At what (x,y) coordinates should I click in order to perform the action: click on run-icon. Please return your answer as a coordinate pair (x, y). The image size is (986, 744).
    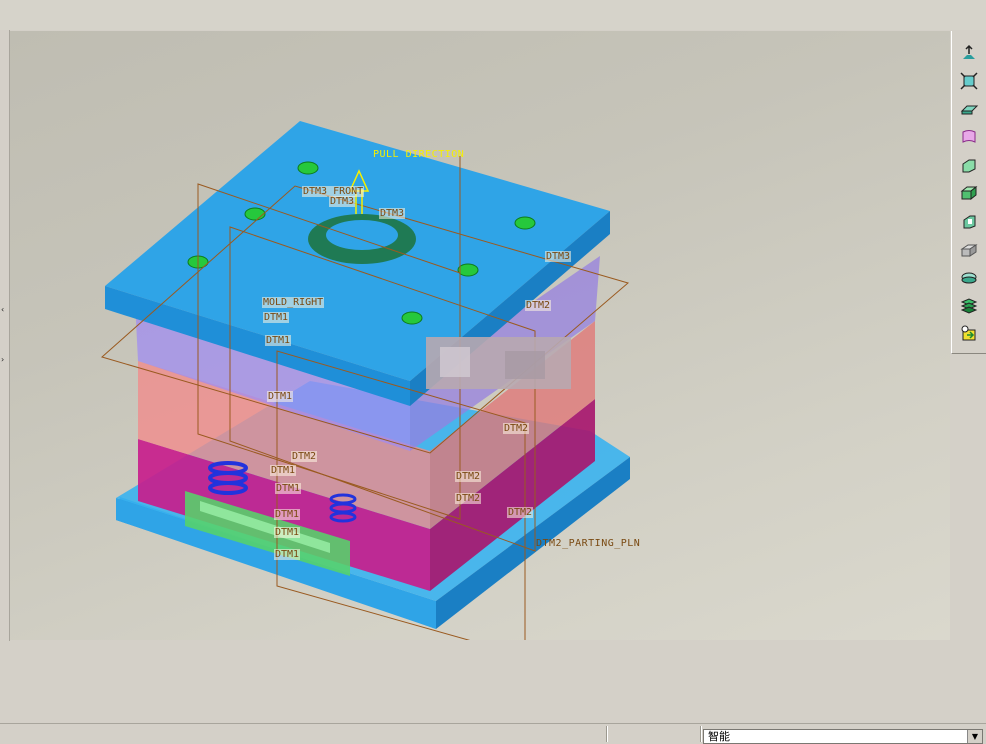
    Looking at the image, I should click on (969, 333).